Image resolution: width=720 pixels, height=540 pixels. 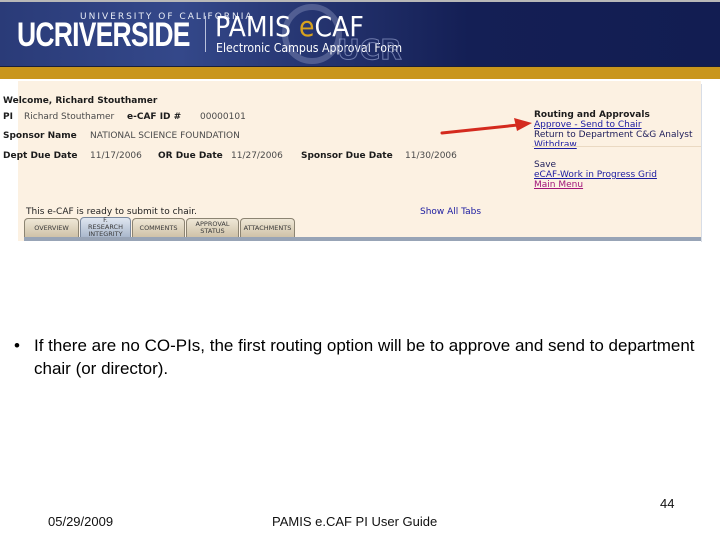 What do you see at coordinates (103, 35) in the screenshot?
I see `ucr-logo: UCRIVERSIDE` at bounding box center [103, 35].